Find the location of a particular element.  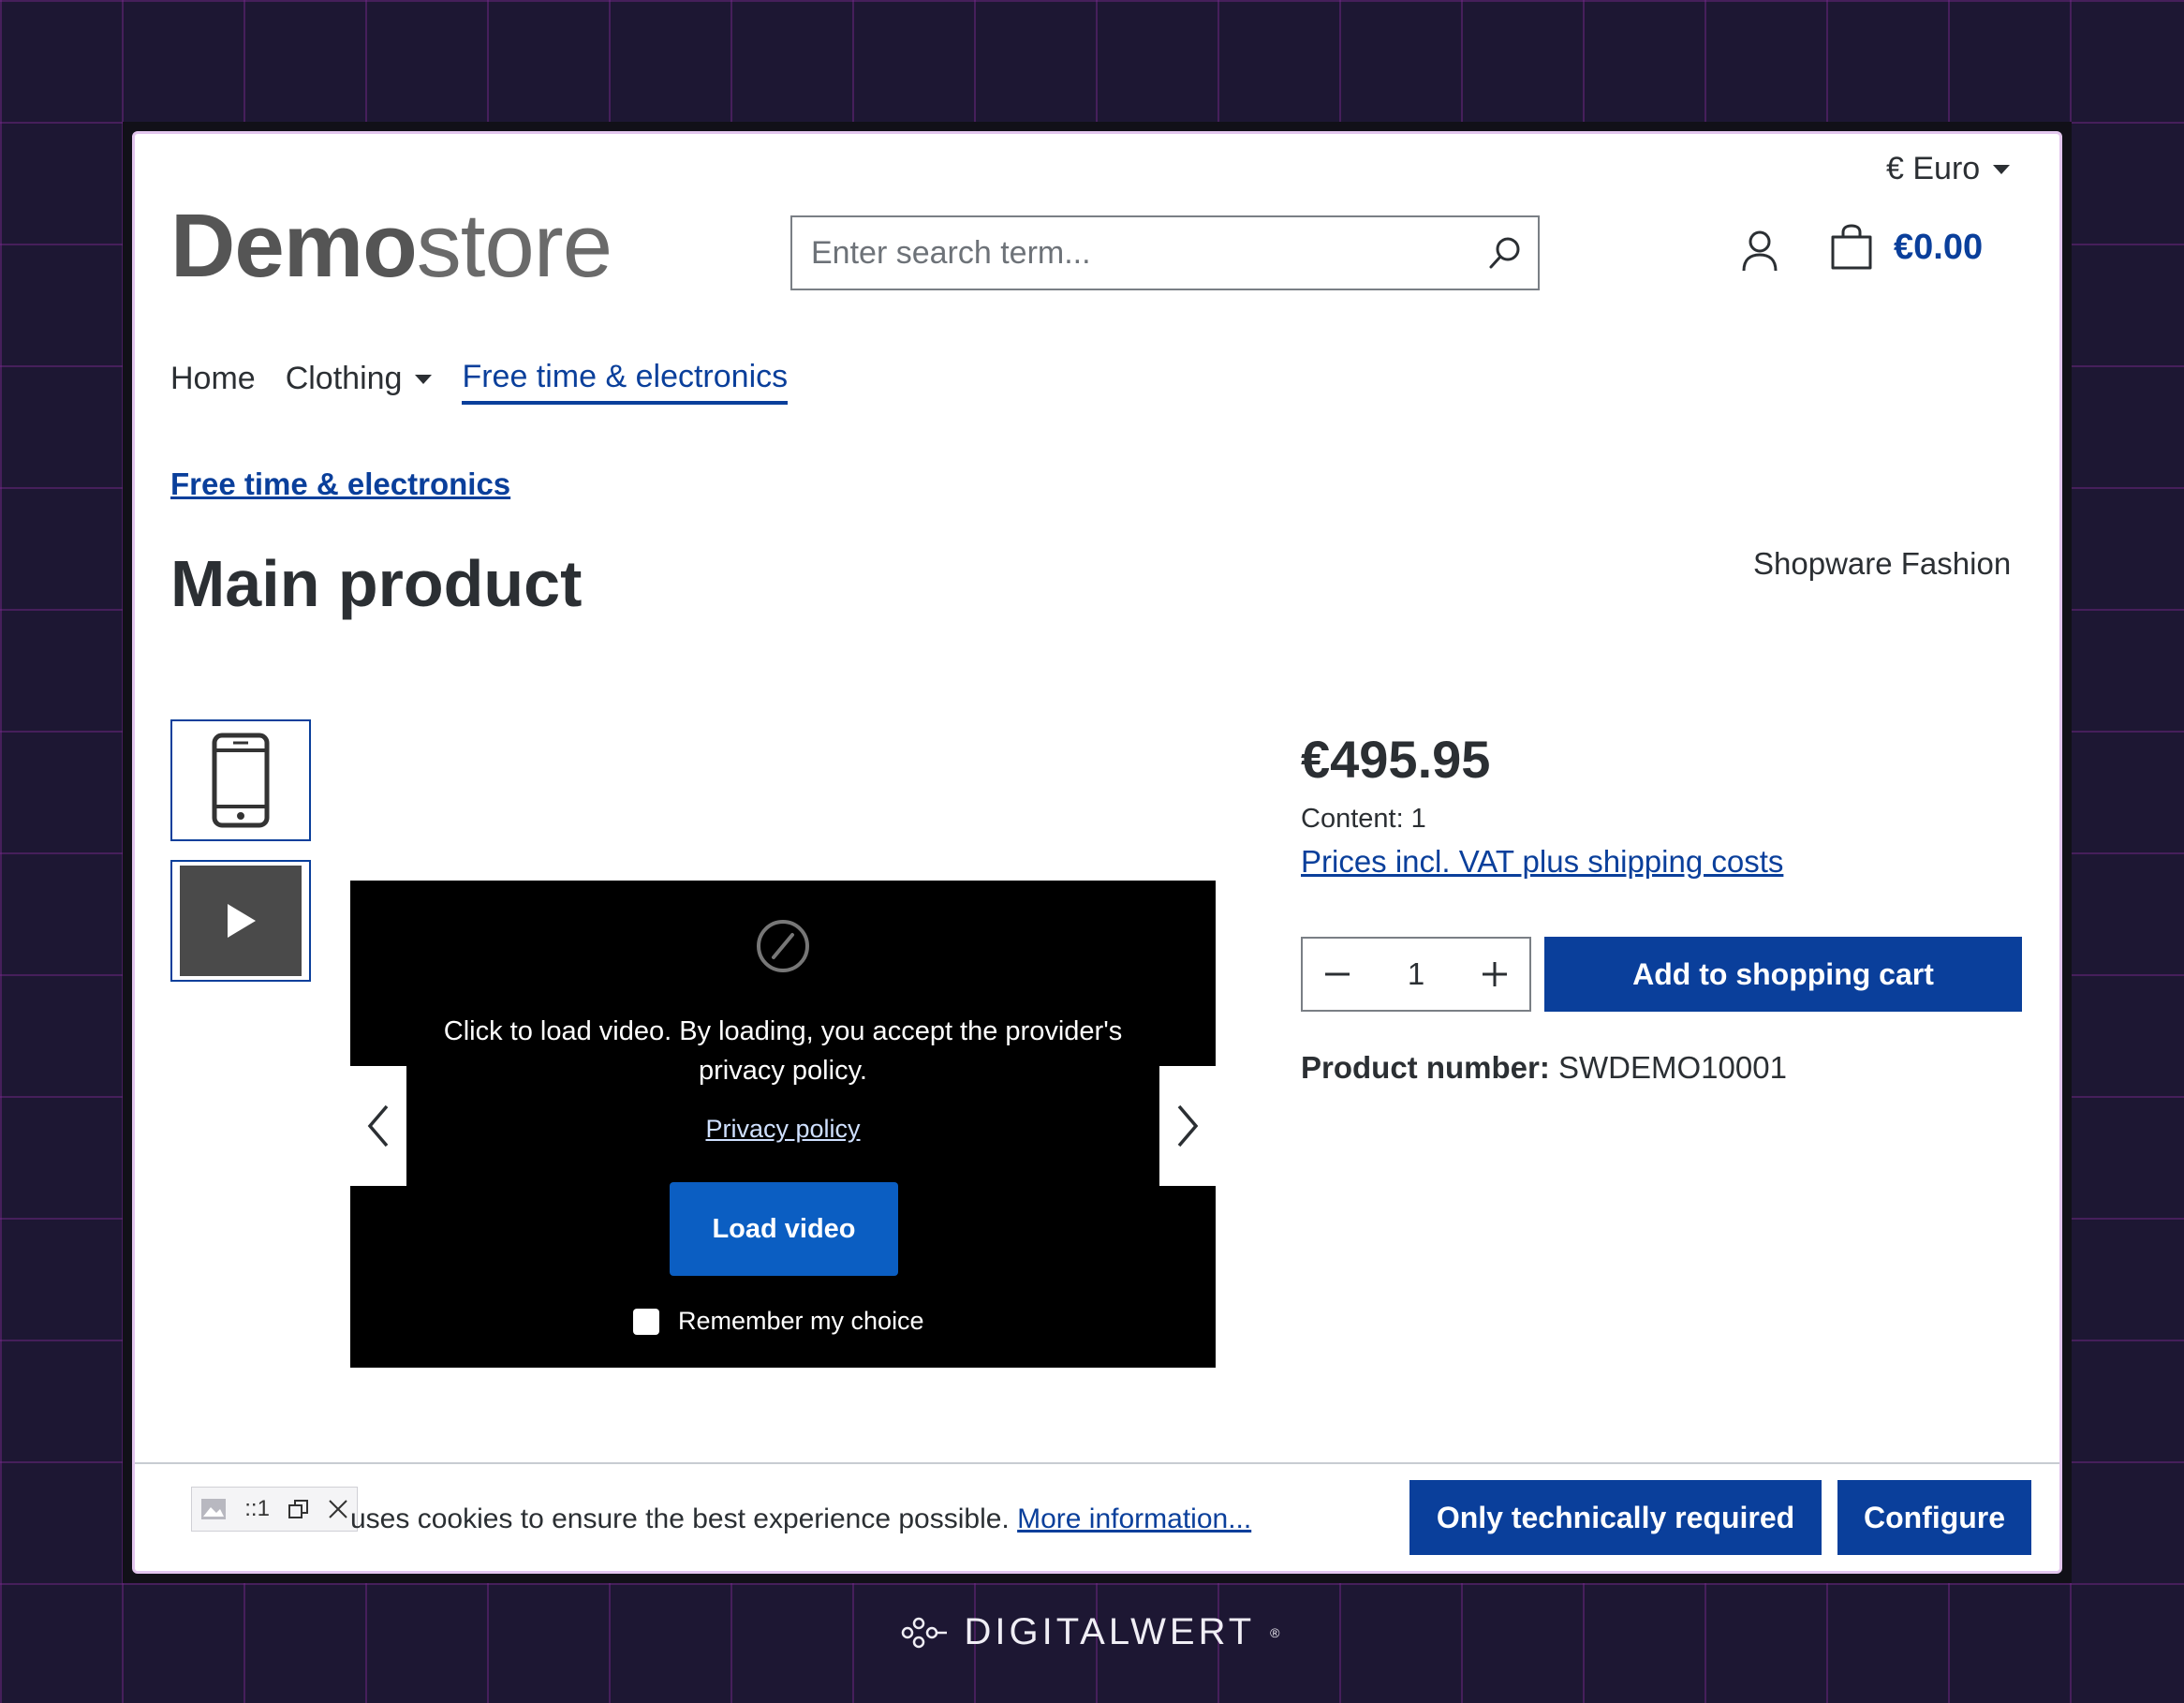

restore-window-icon is located at coordinates (299, 1509).